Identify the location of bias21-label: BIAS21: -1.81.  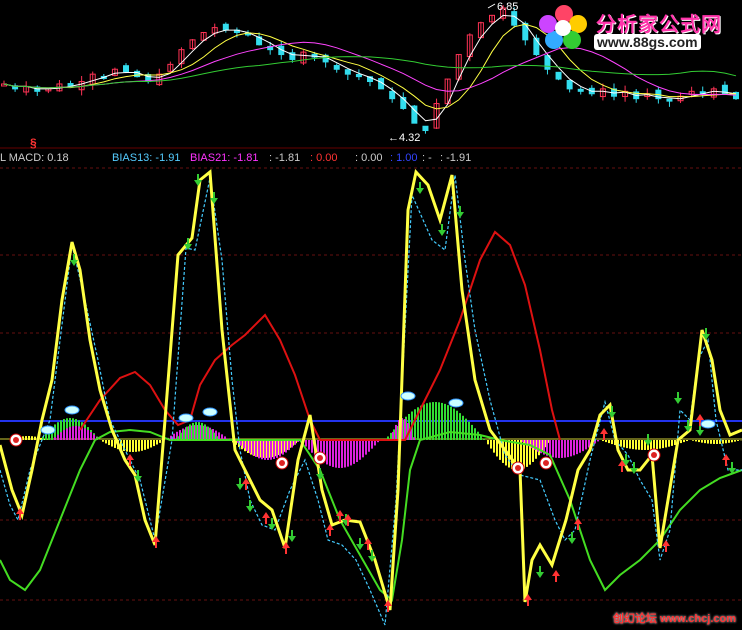
(224, 158).